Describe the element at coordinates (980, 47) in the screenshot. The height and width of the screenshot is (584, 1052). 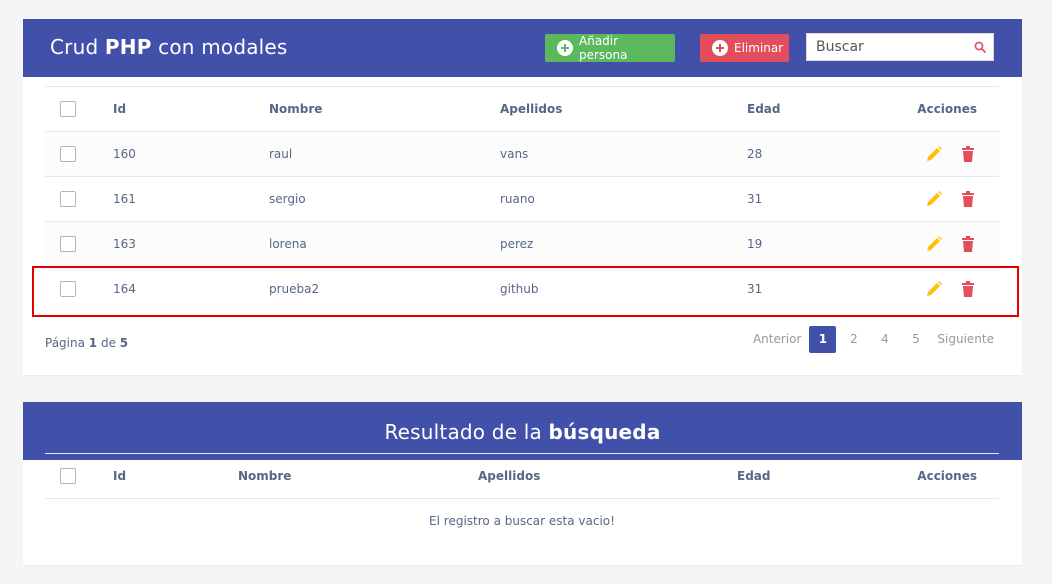
I see `search-icon` at that location.